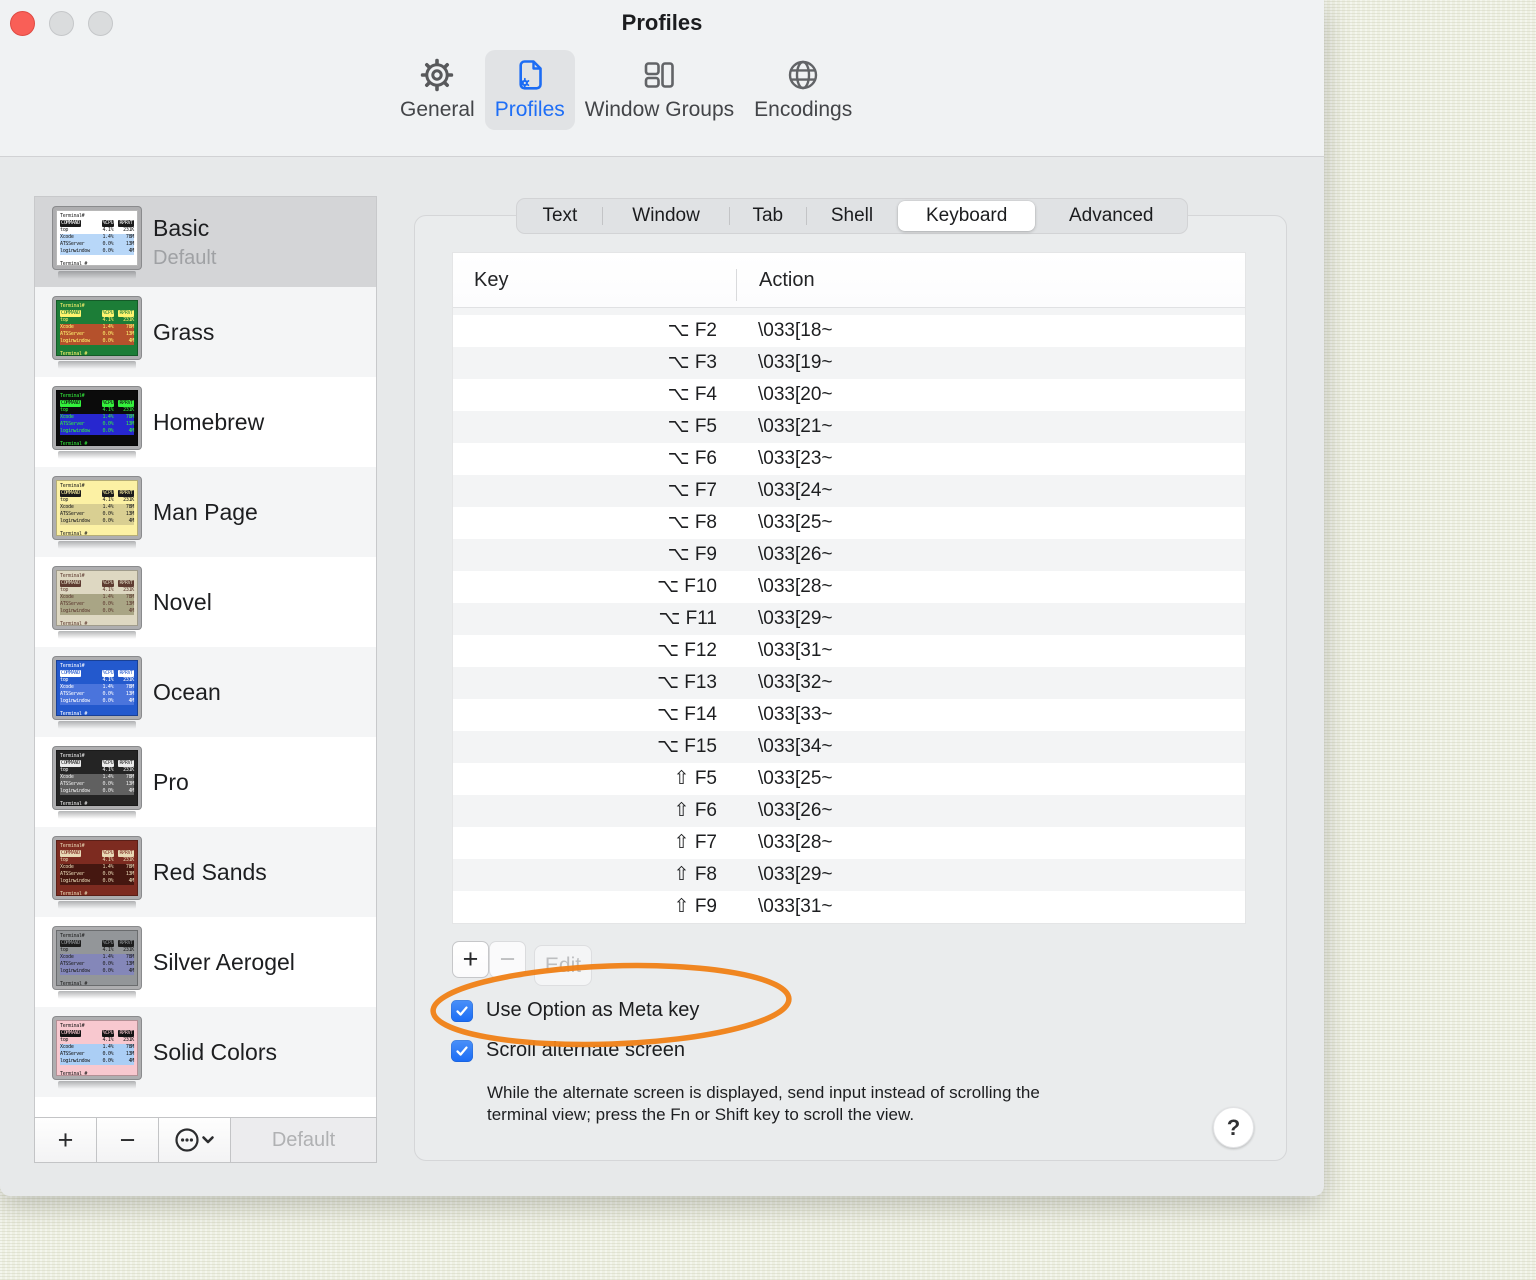  I want to click on settings-tab-bar: Text Window Tab Shell Keyboard Advanced, so click(852, 216).